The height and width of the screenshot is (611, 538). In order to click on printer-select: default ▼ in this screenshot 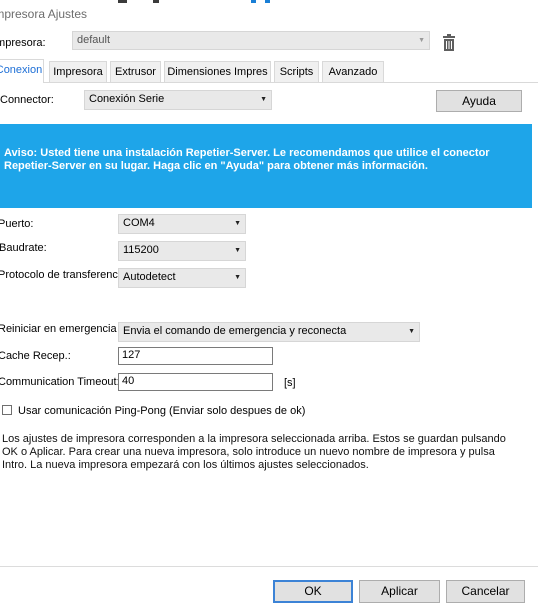, I will do `click(251, 40)`.